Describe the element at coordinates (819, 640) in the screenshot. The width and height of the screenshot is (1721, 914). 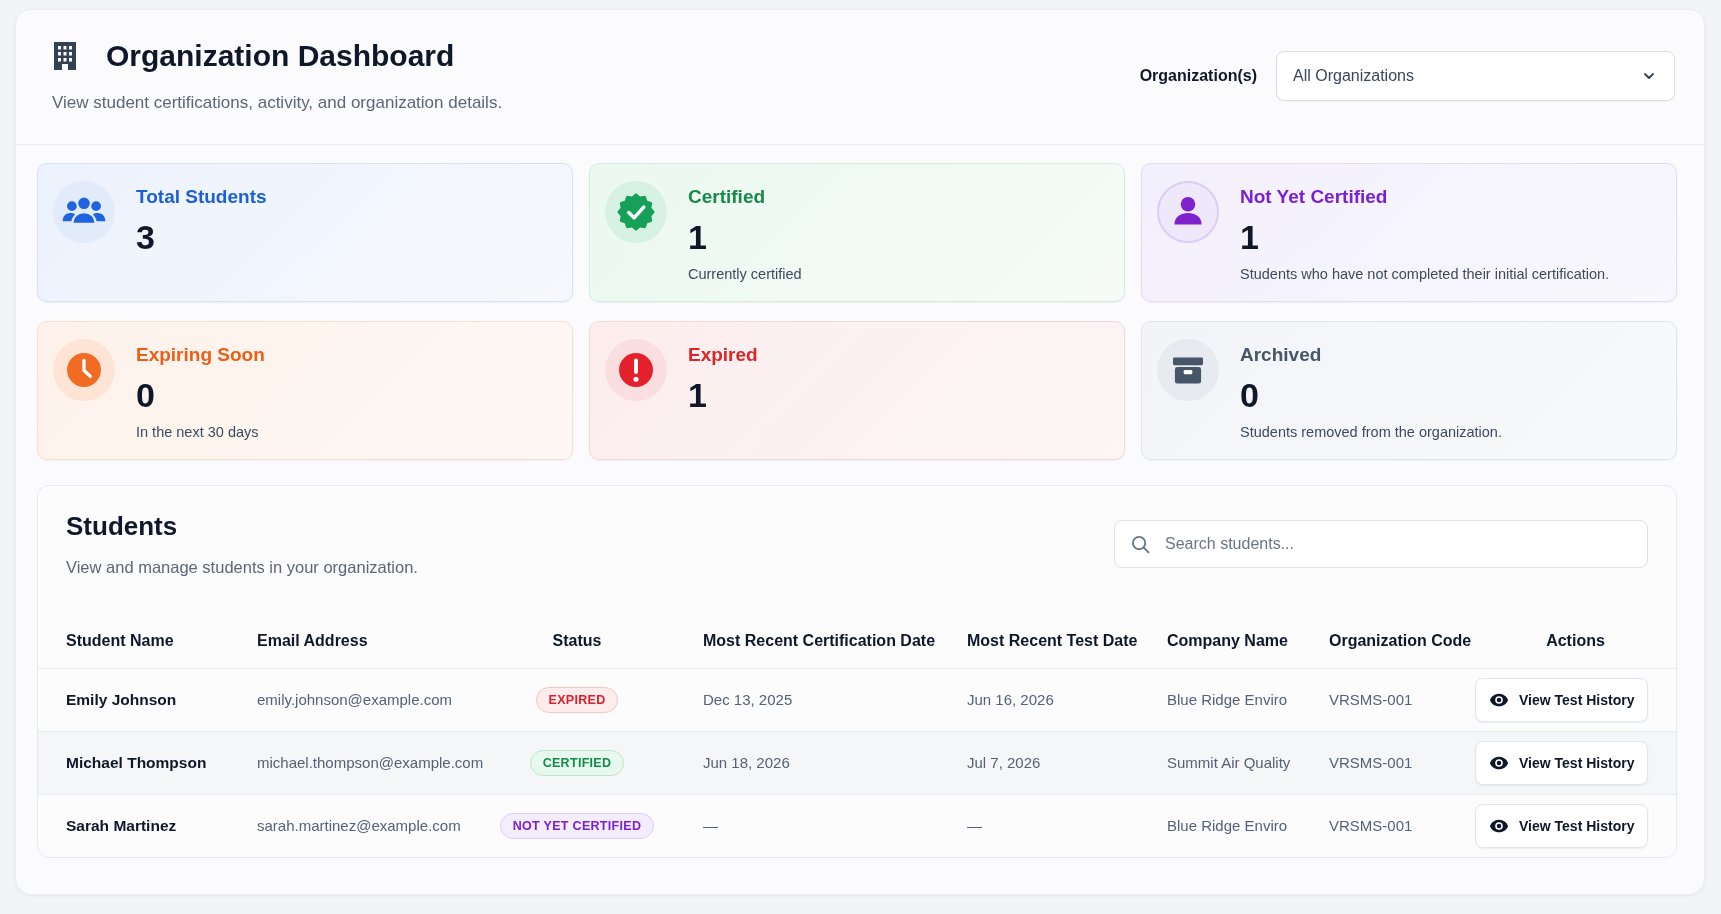
I see `column-header: Most Recent Certification Date` at that location.